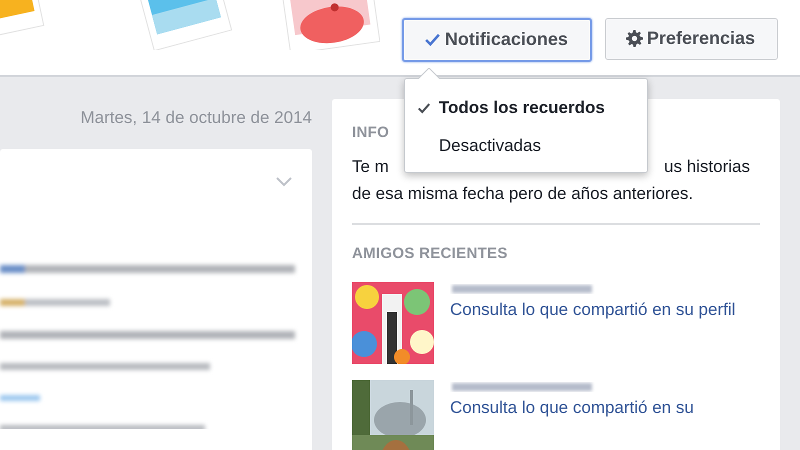 The image size is (800, 450). Describe the element at coordinates (525, 145) in the screenshot. I see `menu-item: Desactivadas` at that location.